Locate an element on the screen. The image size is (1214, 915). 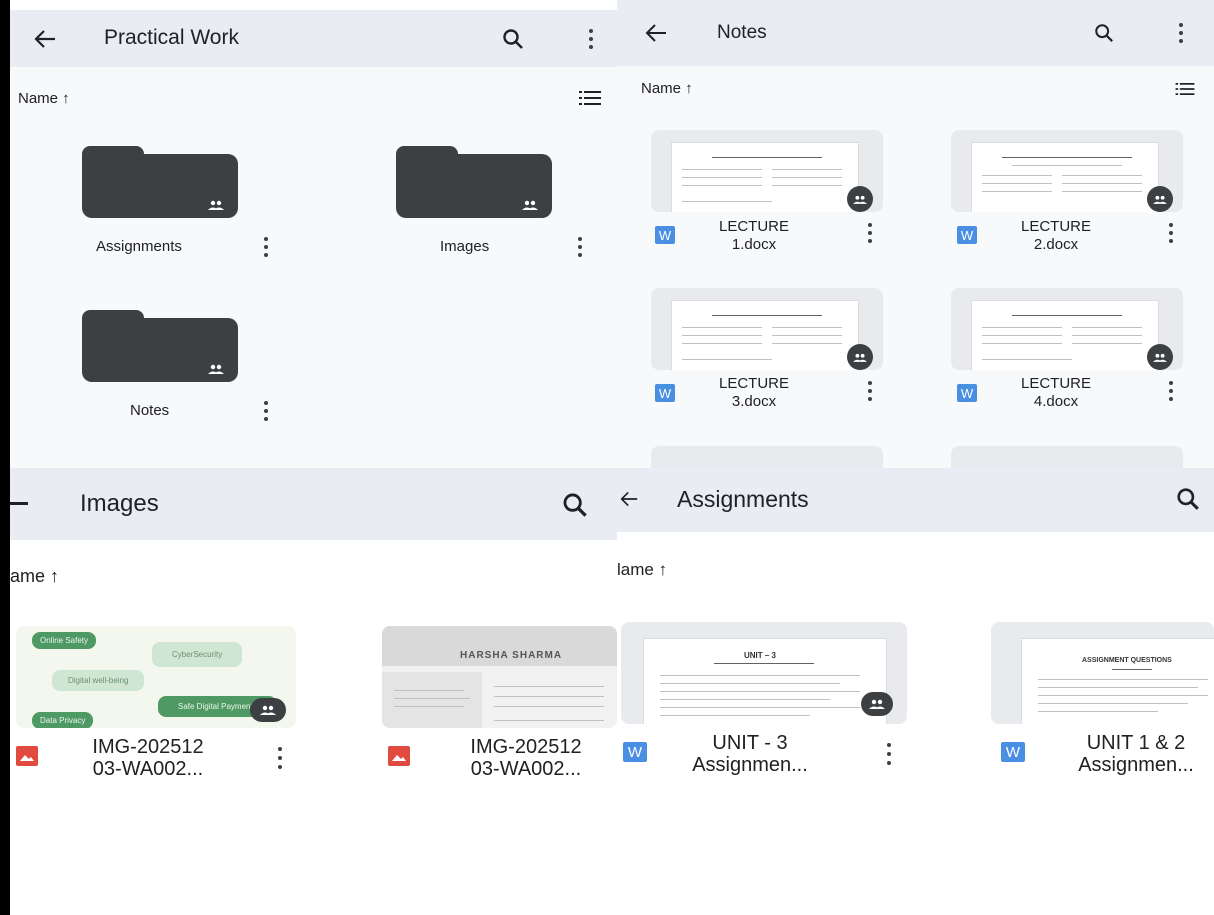
app-bar: Notes is located at coordinates (915, 33).